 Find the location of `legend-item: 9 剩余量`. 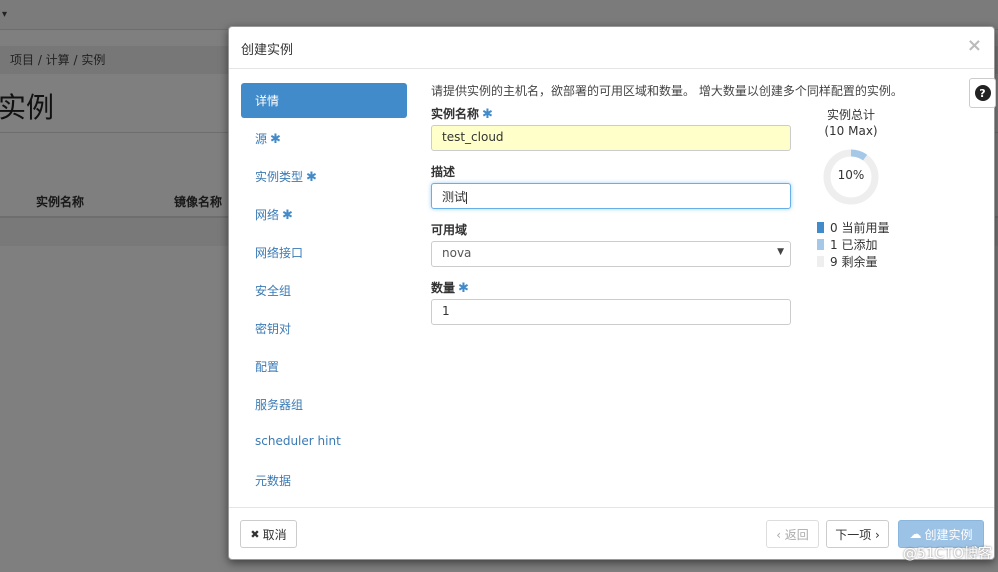

legend-item: 9 剩余量 is located at coordinates (853, 261).